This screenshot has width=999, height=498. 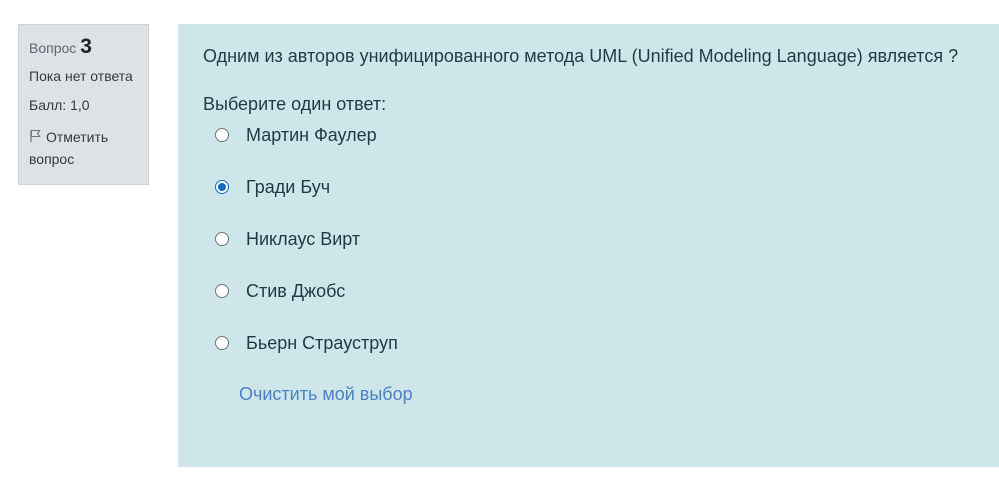 I want to click on flag-question-button: Отметить вопрос, so click(x=88, y=148).